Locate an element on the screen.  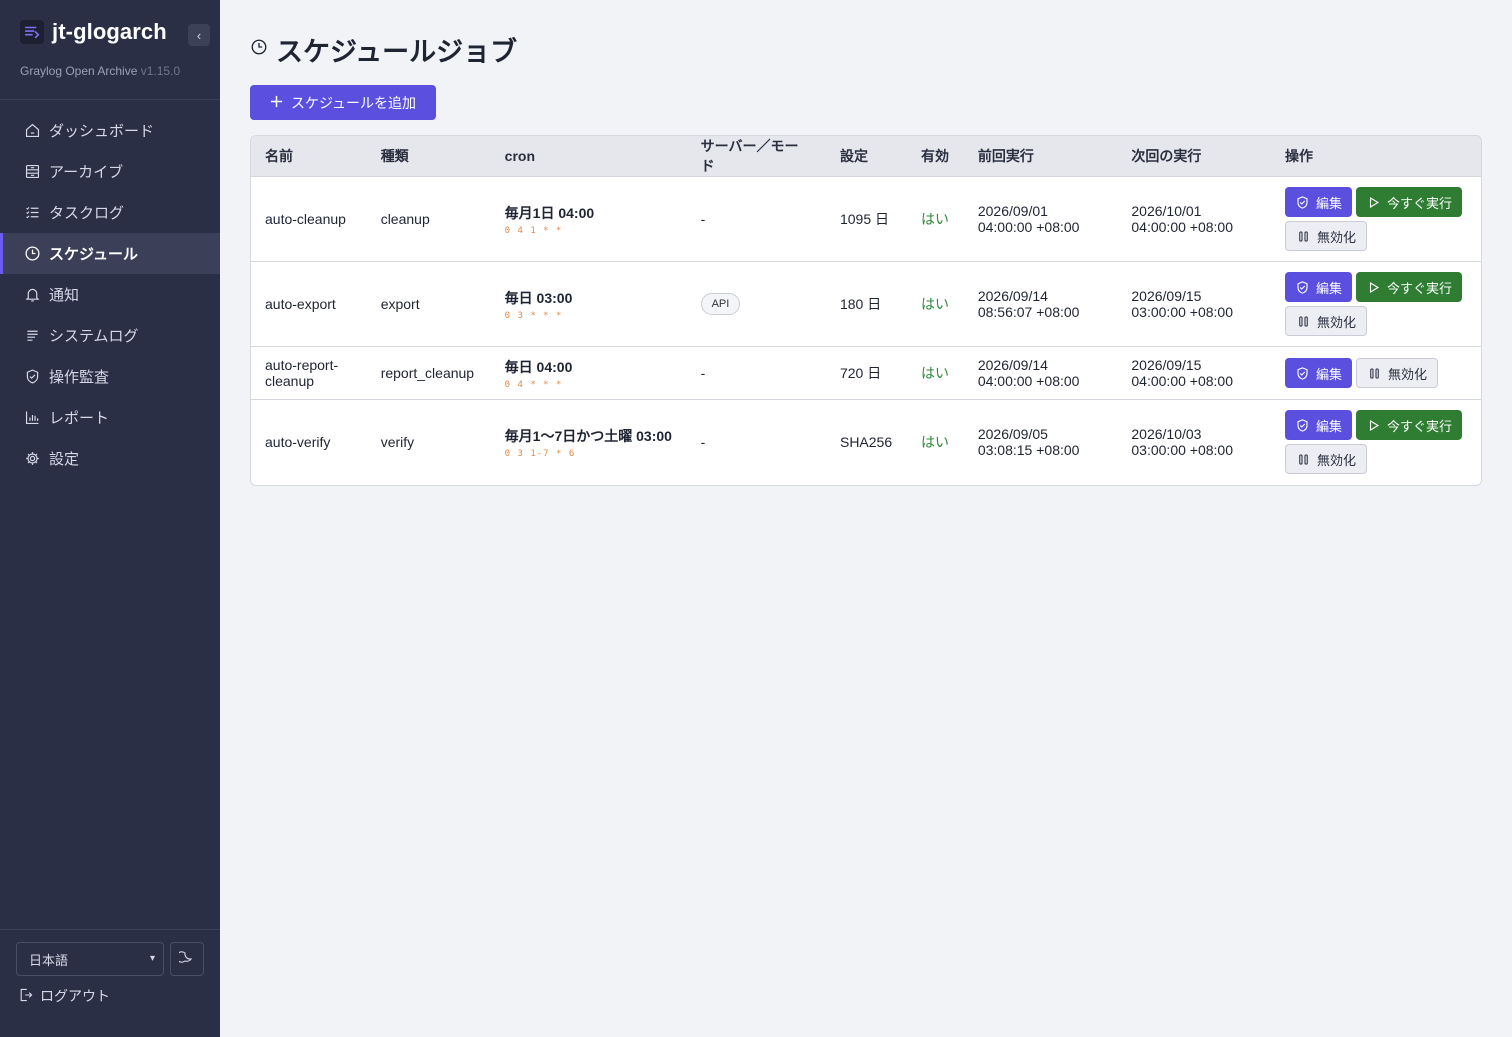
sidebar-item-audit: 操作監査 is located at coordinates (110, 376).